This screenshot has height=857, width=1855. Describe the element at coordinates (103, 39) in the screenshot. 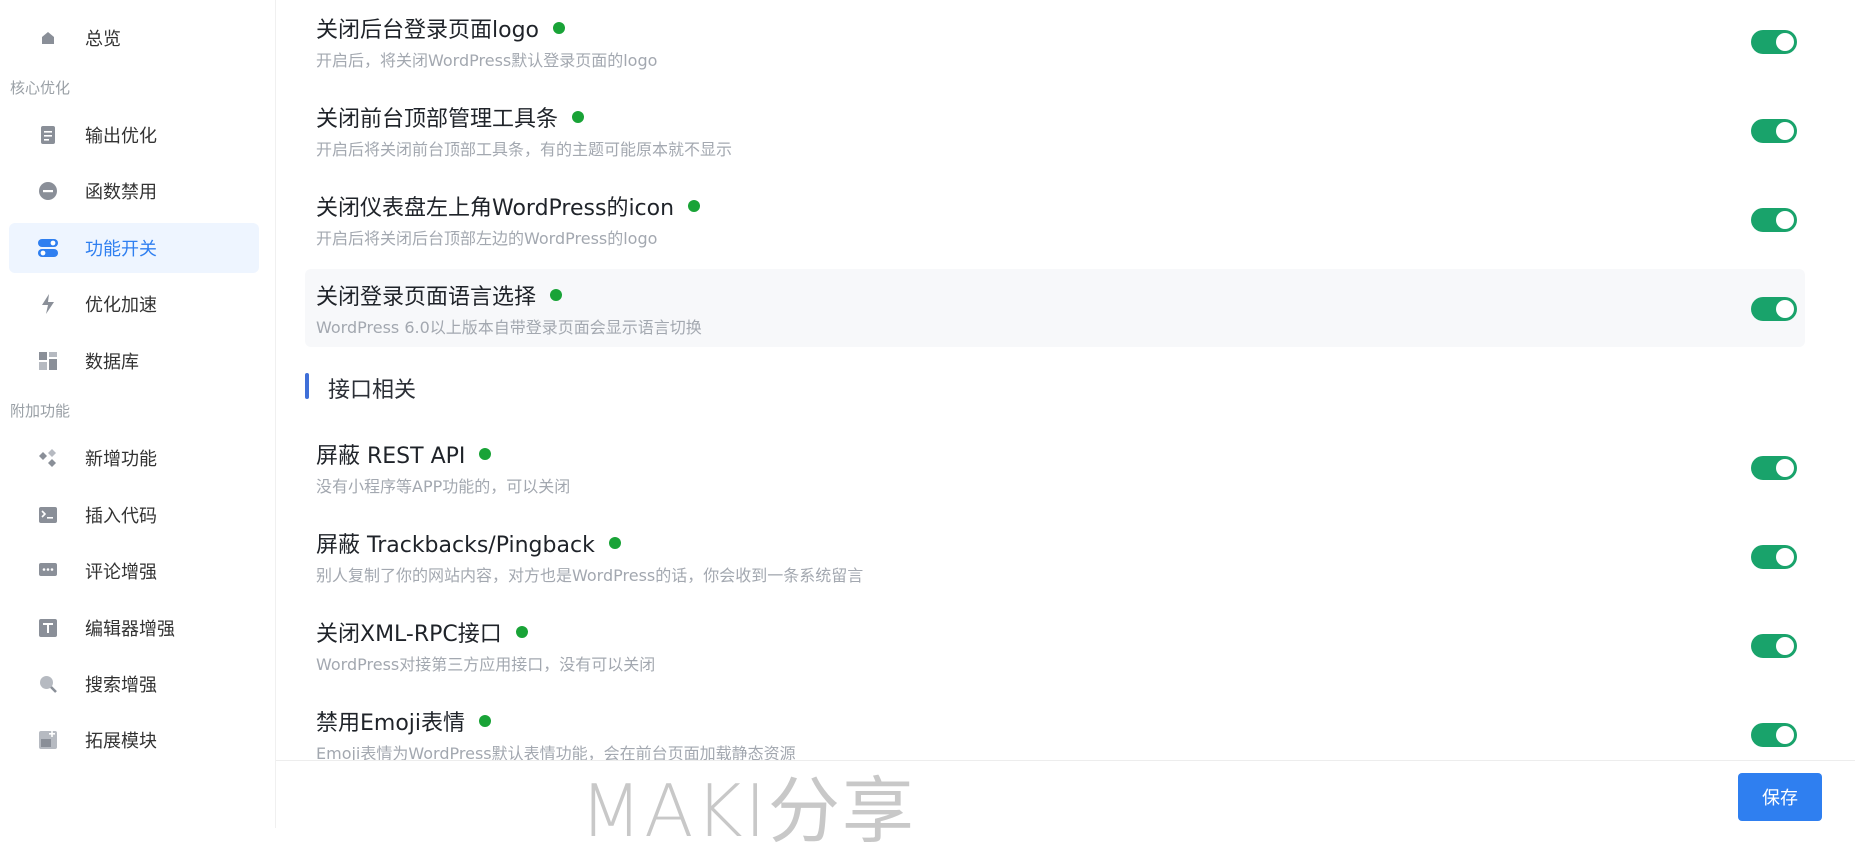

I see `sidebar-item-label: 总览` at that location.